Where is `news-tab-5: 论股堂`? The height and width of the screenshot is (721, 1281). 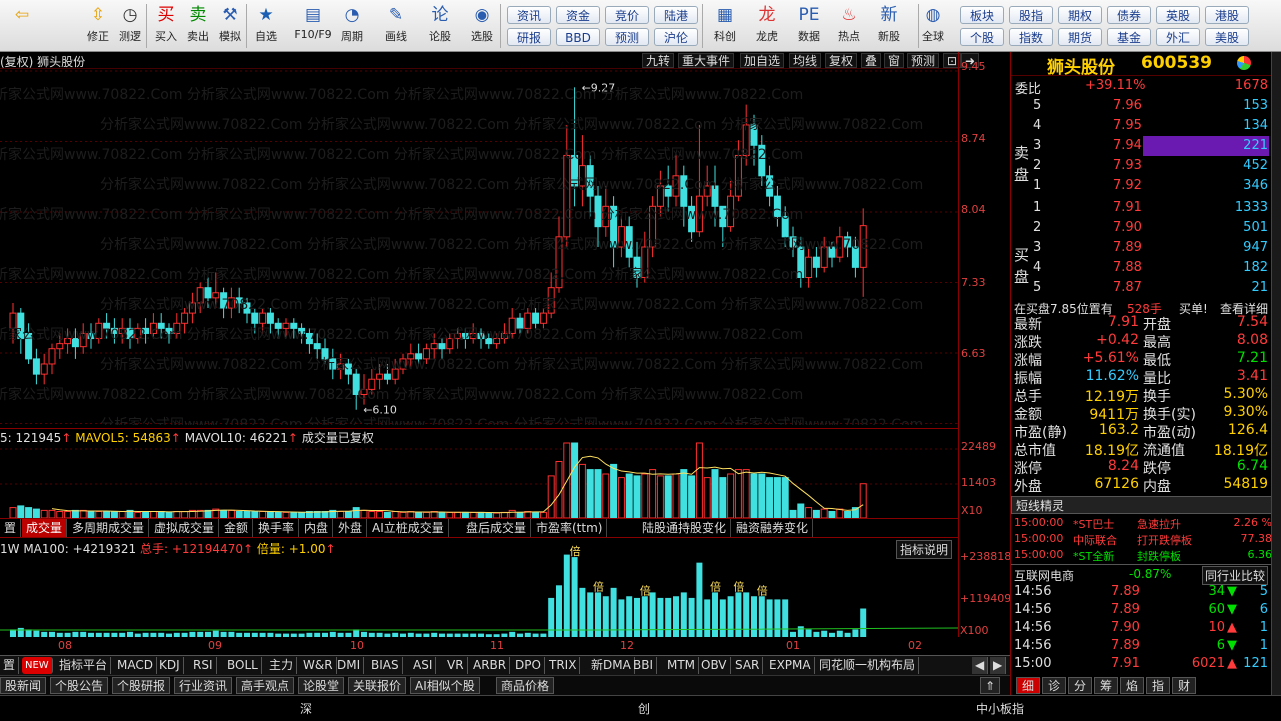 news-tab-5: 论股堂 is located at coordinates (321, 685).